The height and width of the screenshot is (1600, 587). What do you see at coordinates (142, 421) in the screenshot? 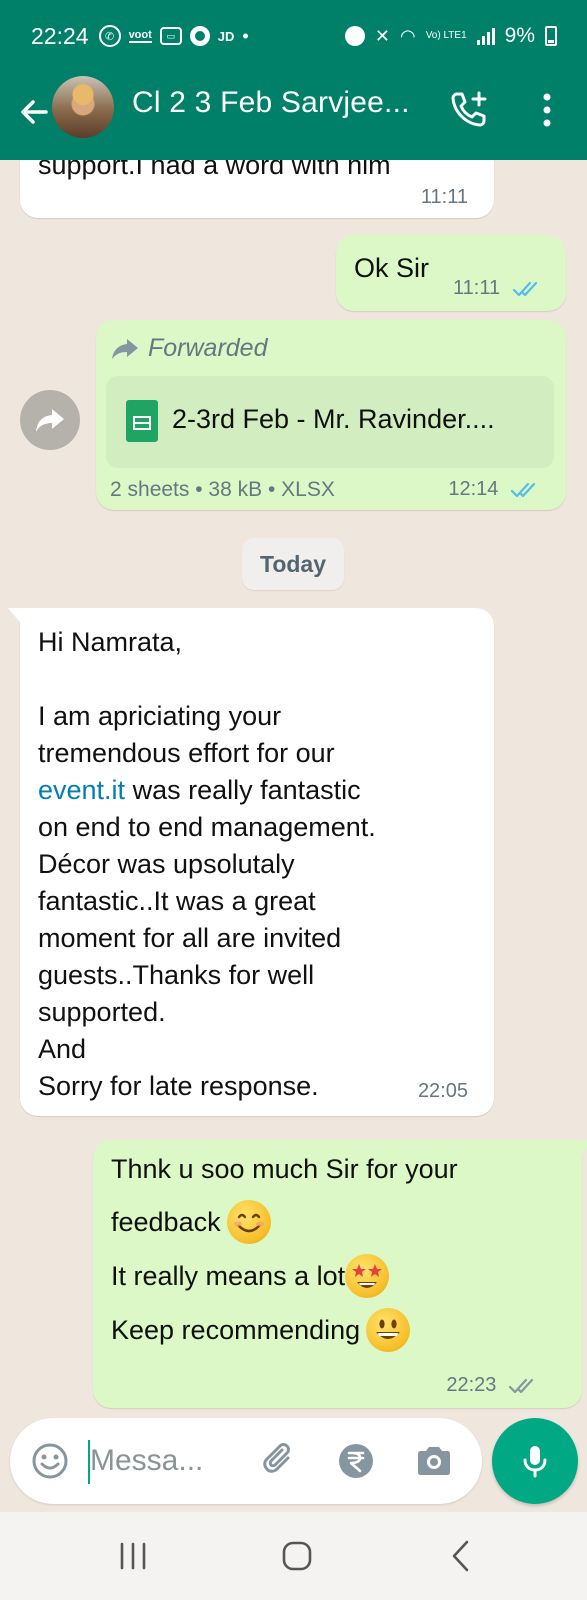
I see `spreadsheet-icon` at bounding box center [142, 421].